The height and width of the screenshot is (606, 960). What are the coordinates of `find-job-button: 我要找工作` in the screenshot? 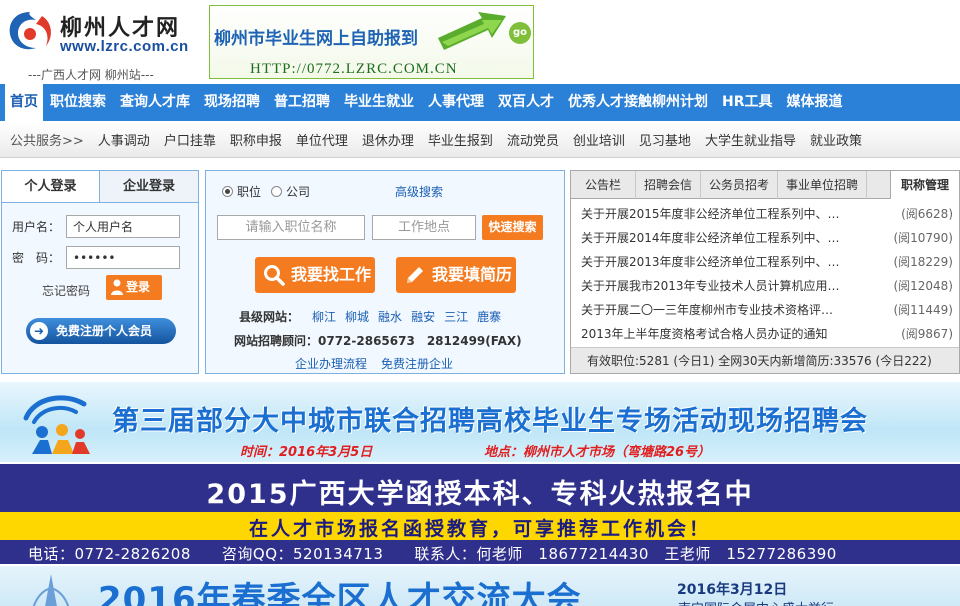 It's located at (315, 275).